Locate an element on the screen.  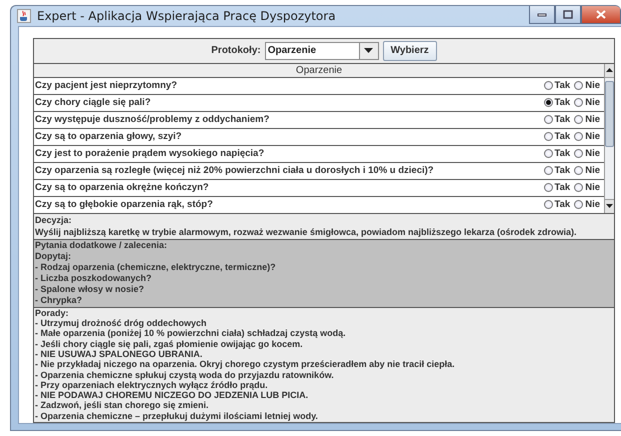
protocols-label: Protokoły: is located at coordinates (236, 50).